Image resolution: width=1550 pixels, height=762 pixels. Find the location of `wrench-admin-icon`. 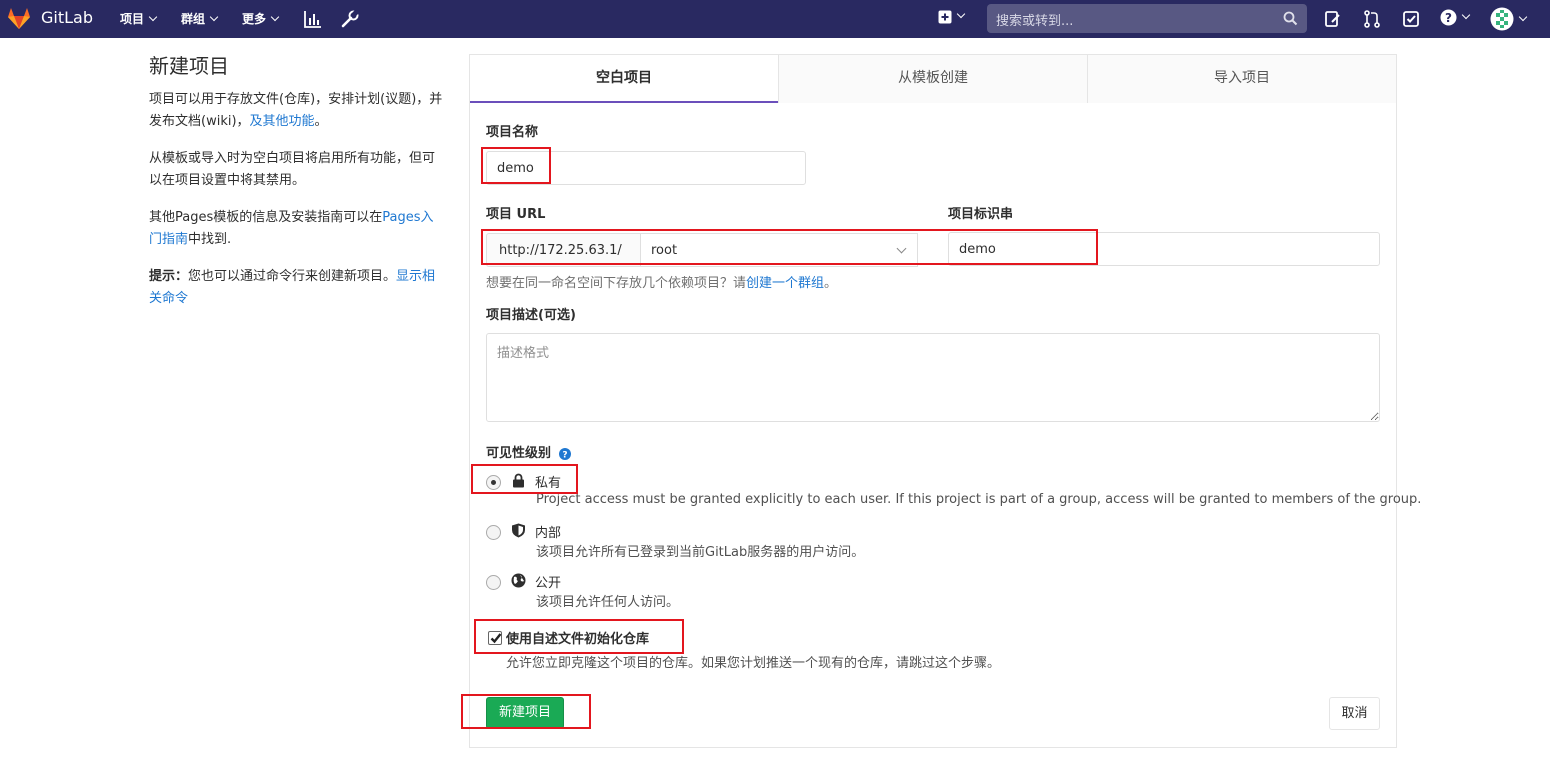

wrench-admin-icon is located at coordinates (350, 19).